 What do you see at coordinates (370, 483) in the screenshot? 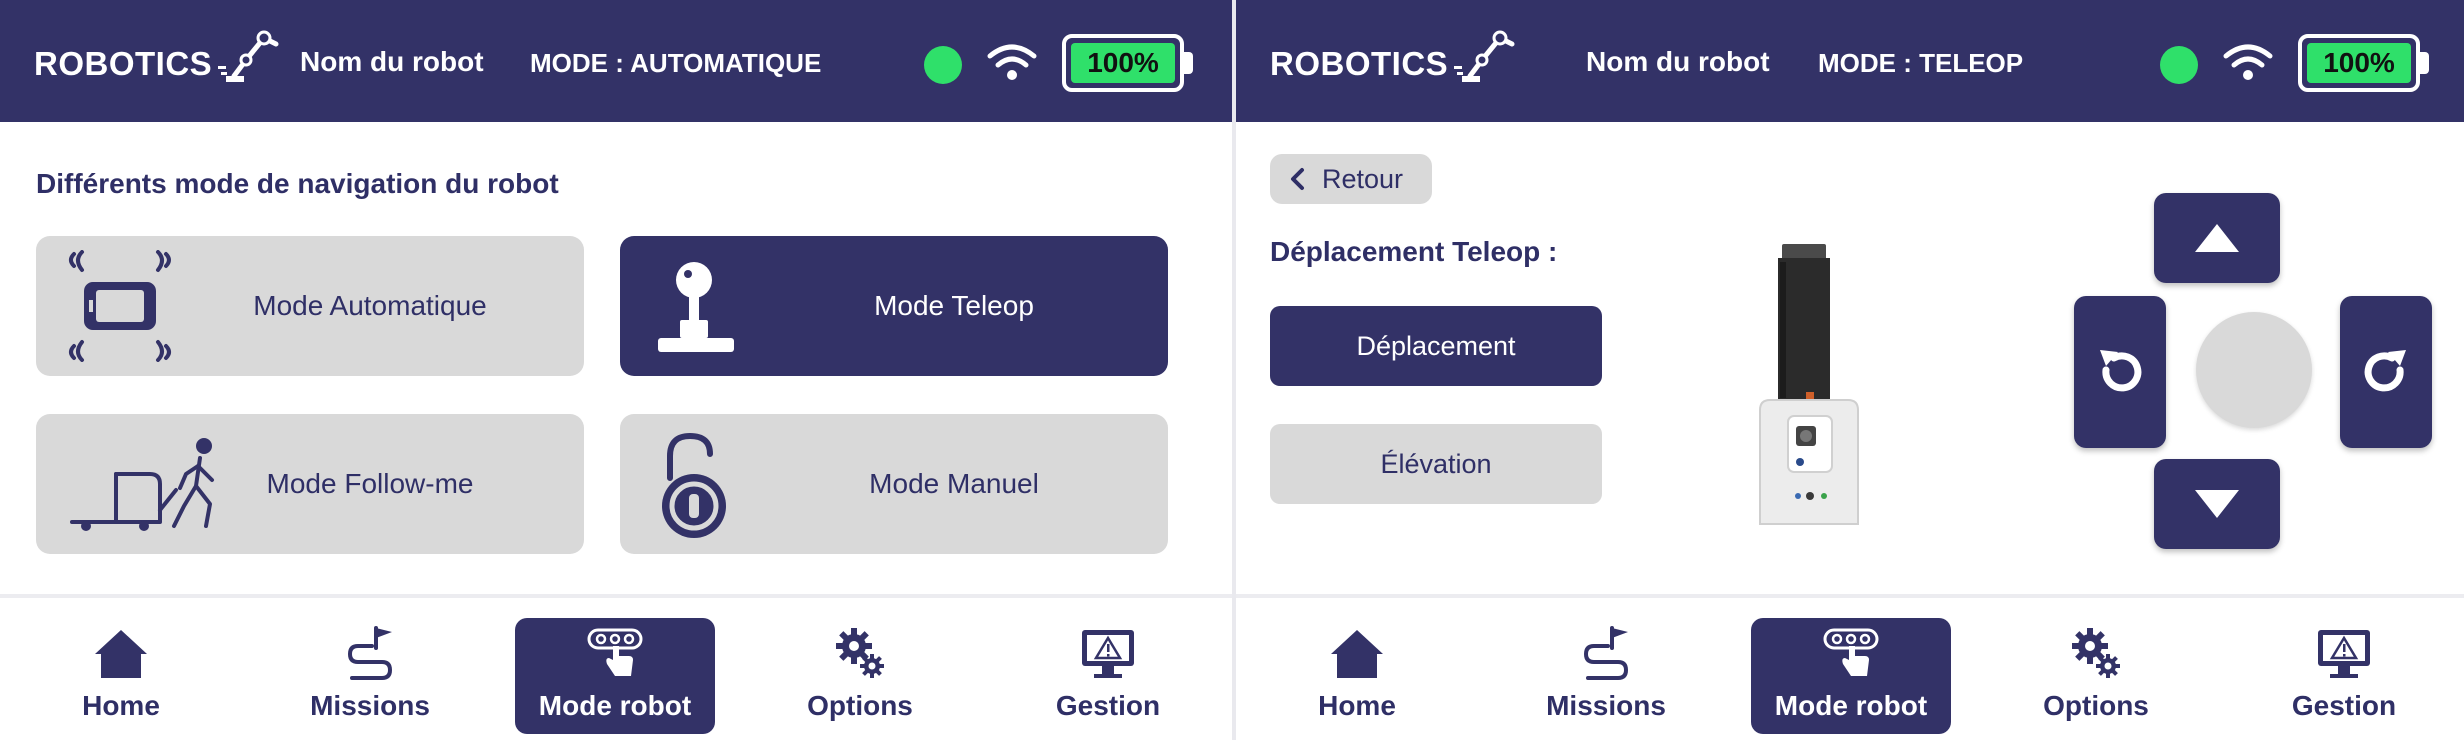
I see `mode-card-label: Mode Follow-me` at bounding box center [370, 483].